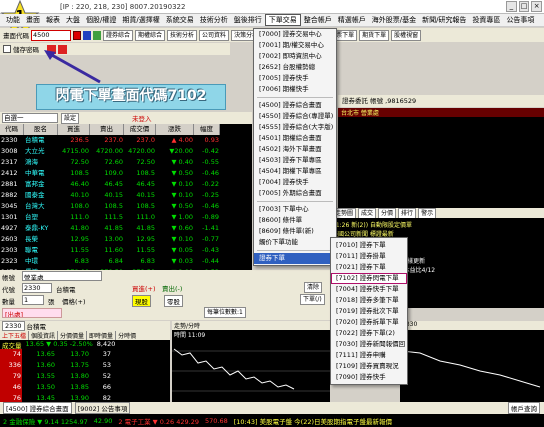 This screenshot has height=427, width=544. What do you see at coordinates (180, 20) in the screenshot?
I see `menu-item: 系統交易` at bounding box center [180, 20].